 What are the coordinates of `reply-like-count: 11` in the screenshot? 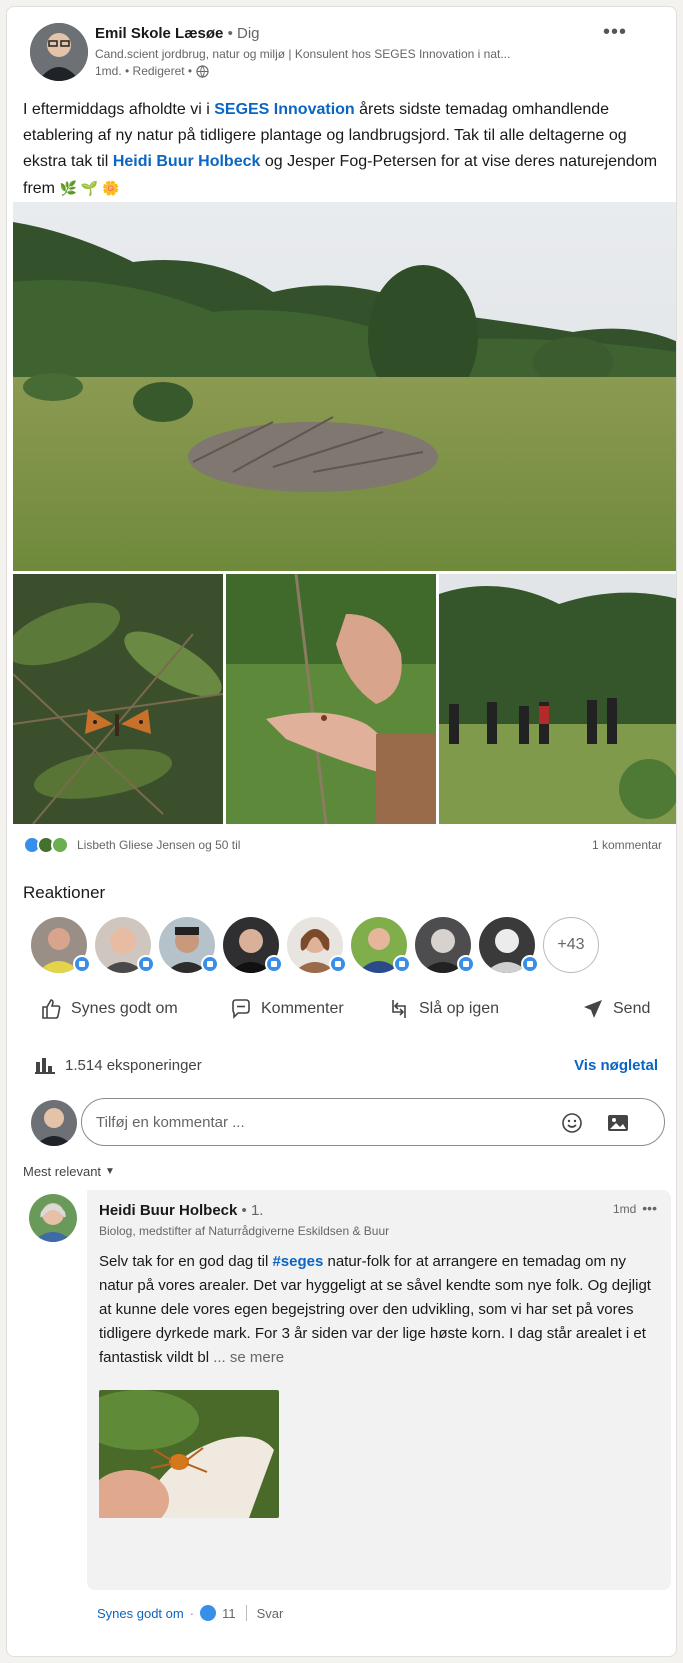 It's located at (229, 1613).